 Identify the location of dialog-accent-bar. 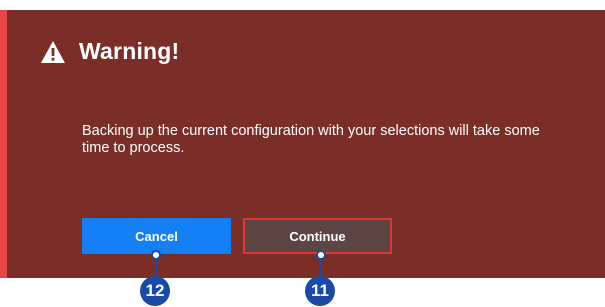
(3, 144).